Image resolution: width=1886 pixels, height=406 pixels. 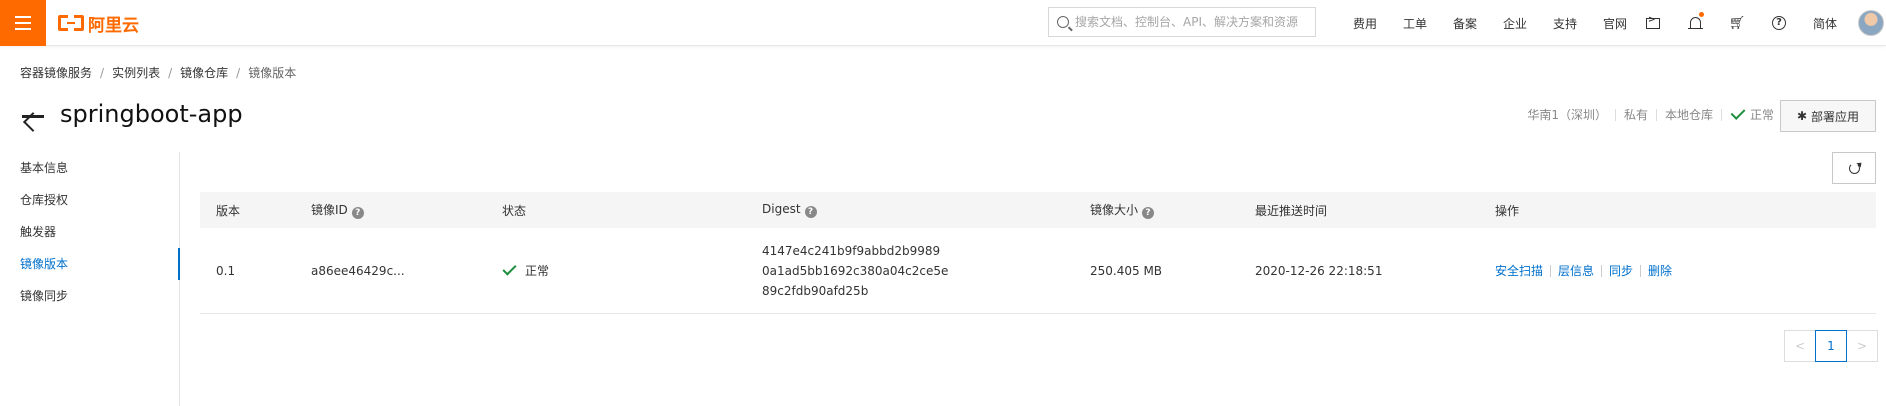 I want to click on col-header-digest: Digest?, so click(x=910, y=210).